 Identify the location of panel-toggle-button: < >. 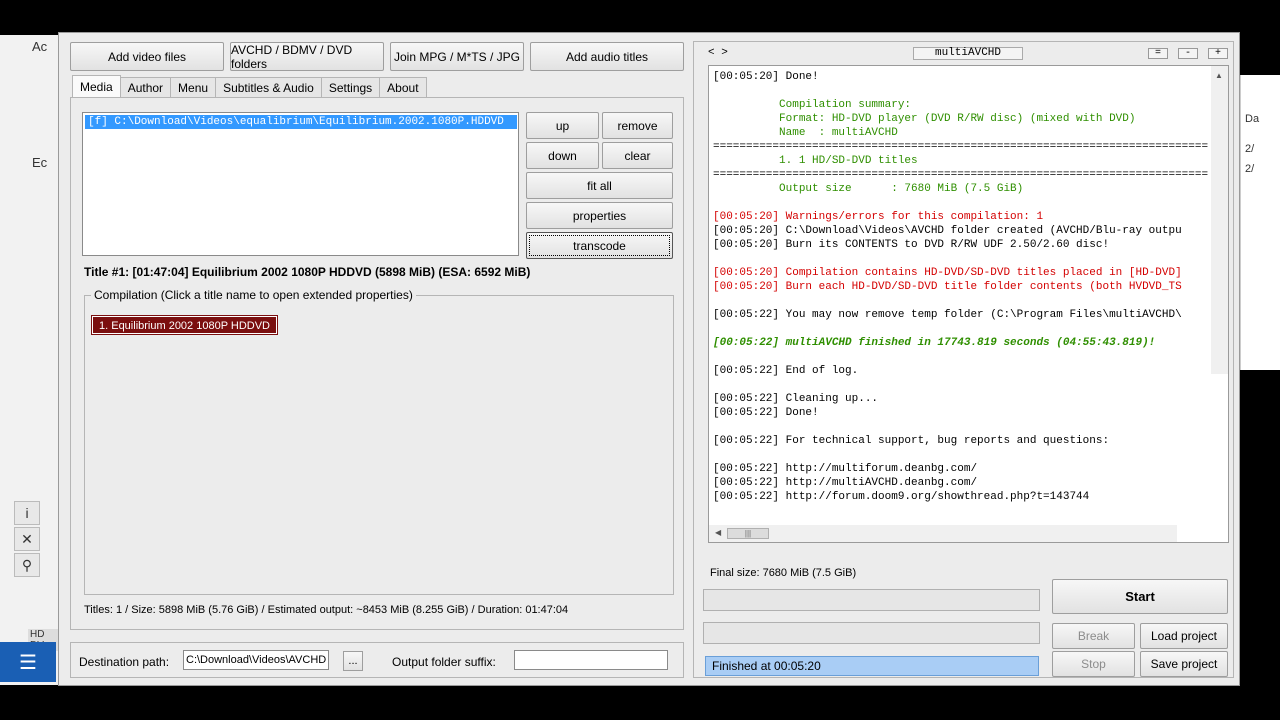
(718, 53).